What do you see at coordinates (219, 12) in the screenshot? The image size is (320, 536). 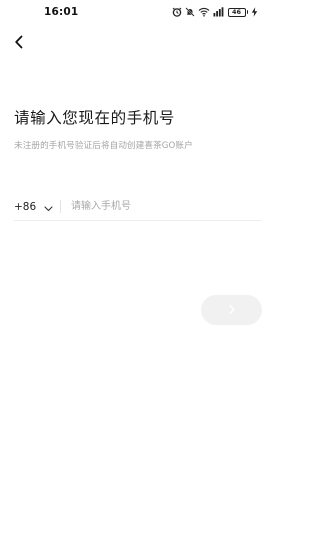 I see `signal-icon` at bounding box center [219, 12].